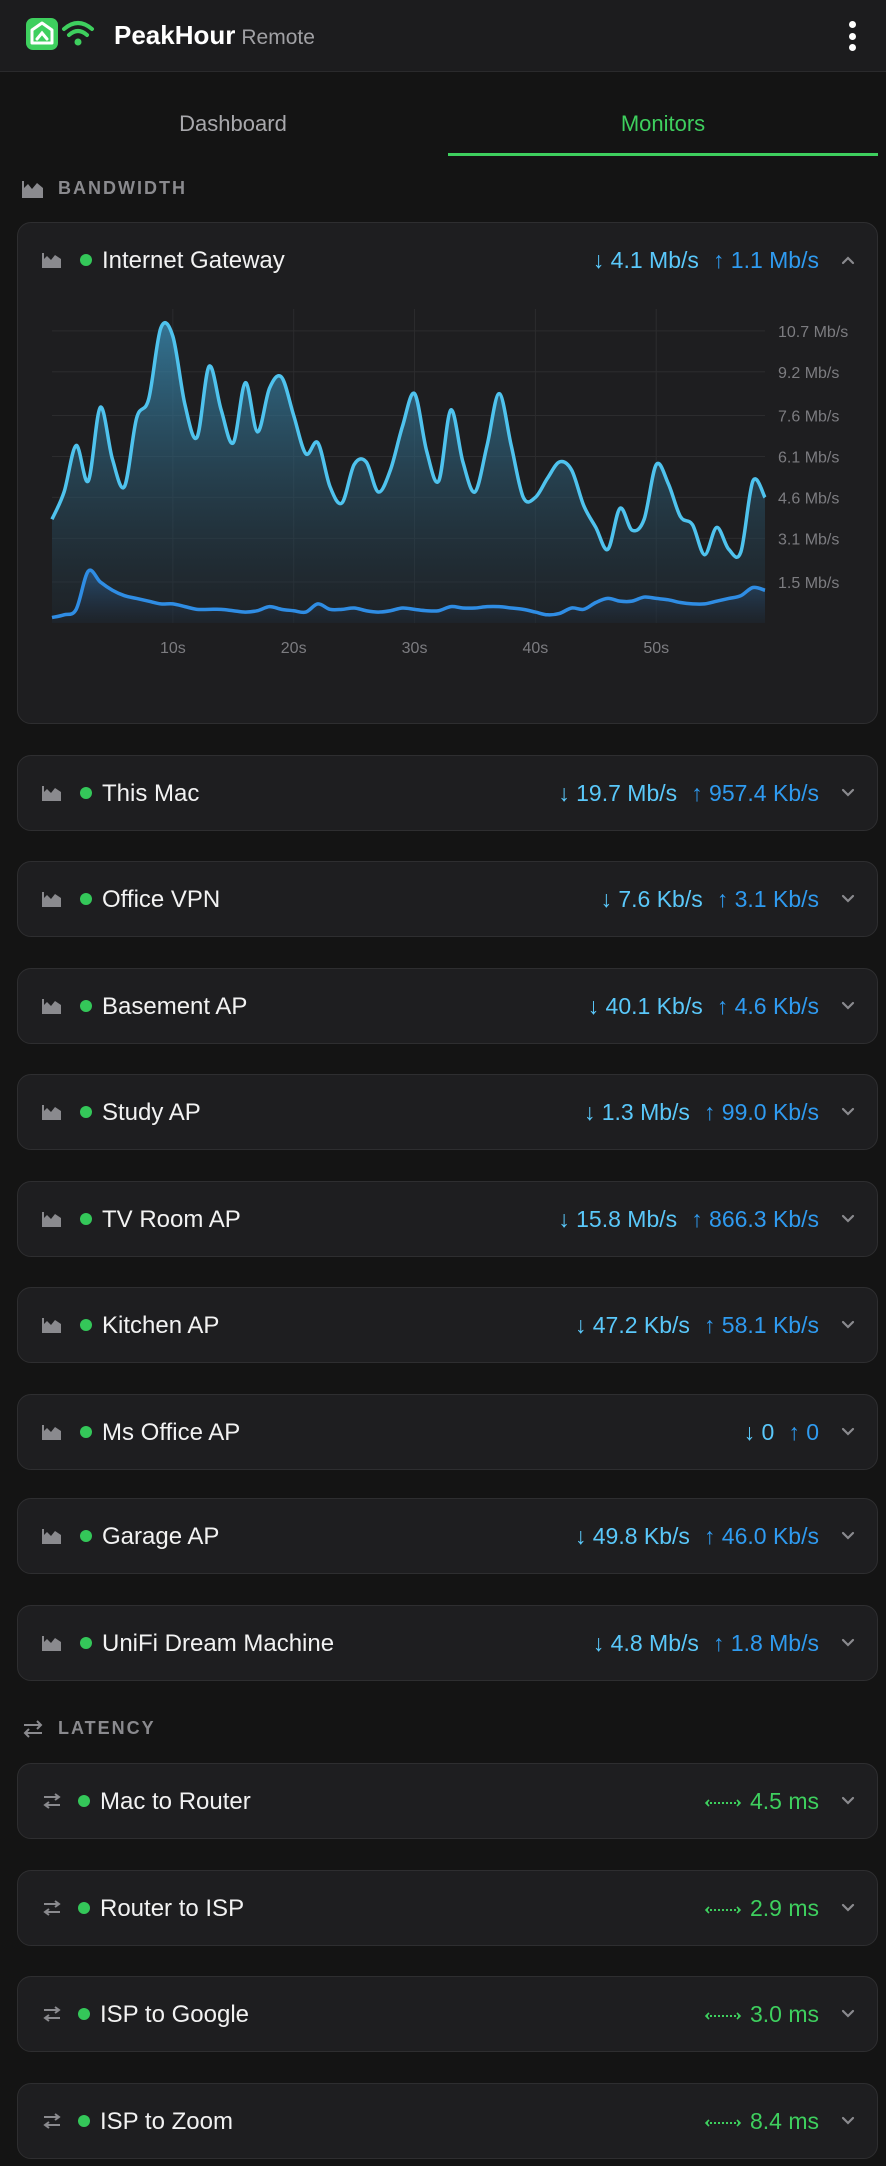 This screenshot has width=886, height=2166. I want to click on monitor-name: ISP to Google, so click(174, 2014).